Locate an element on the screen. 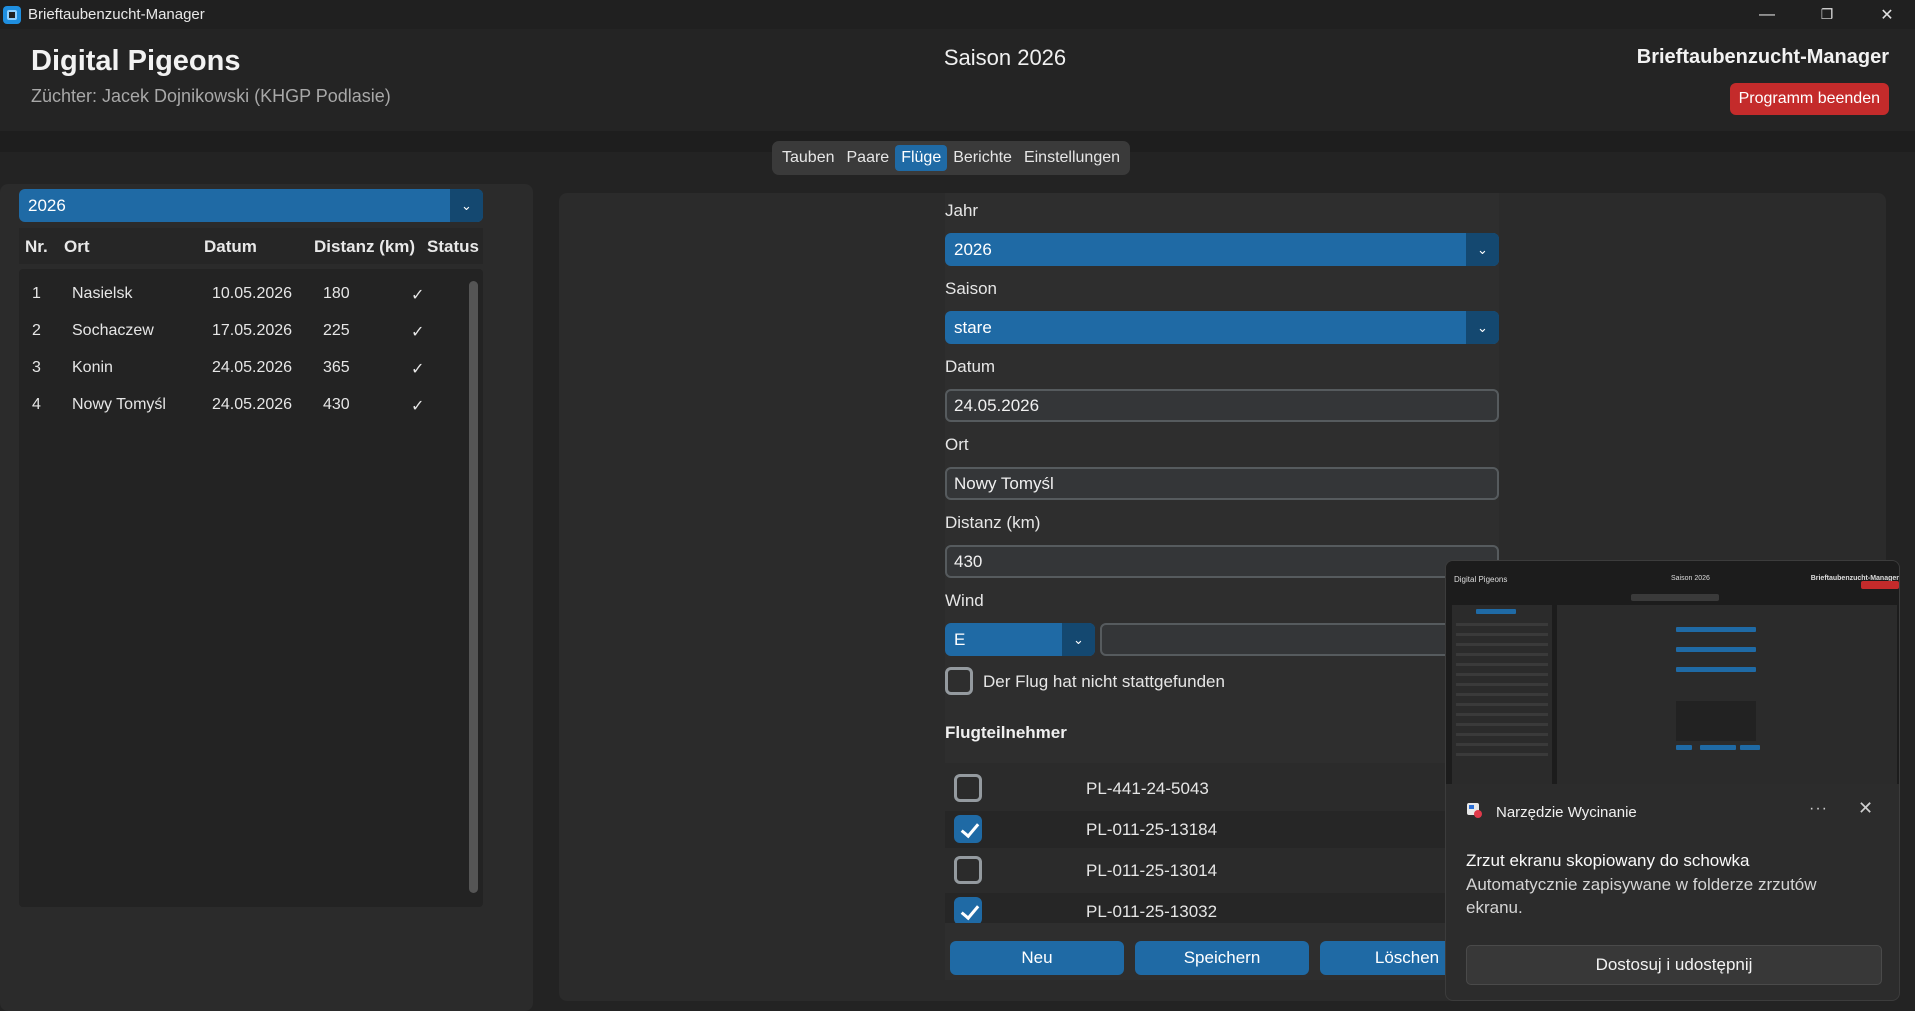  column-status: Status is located at coordinates (453, 247).